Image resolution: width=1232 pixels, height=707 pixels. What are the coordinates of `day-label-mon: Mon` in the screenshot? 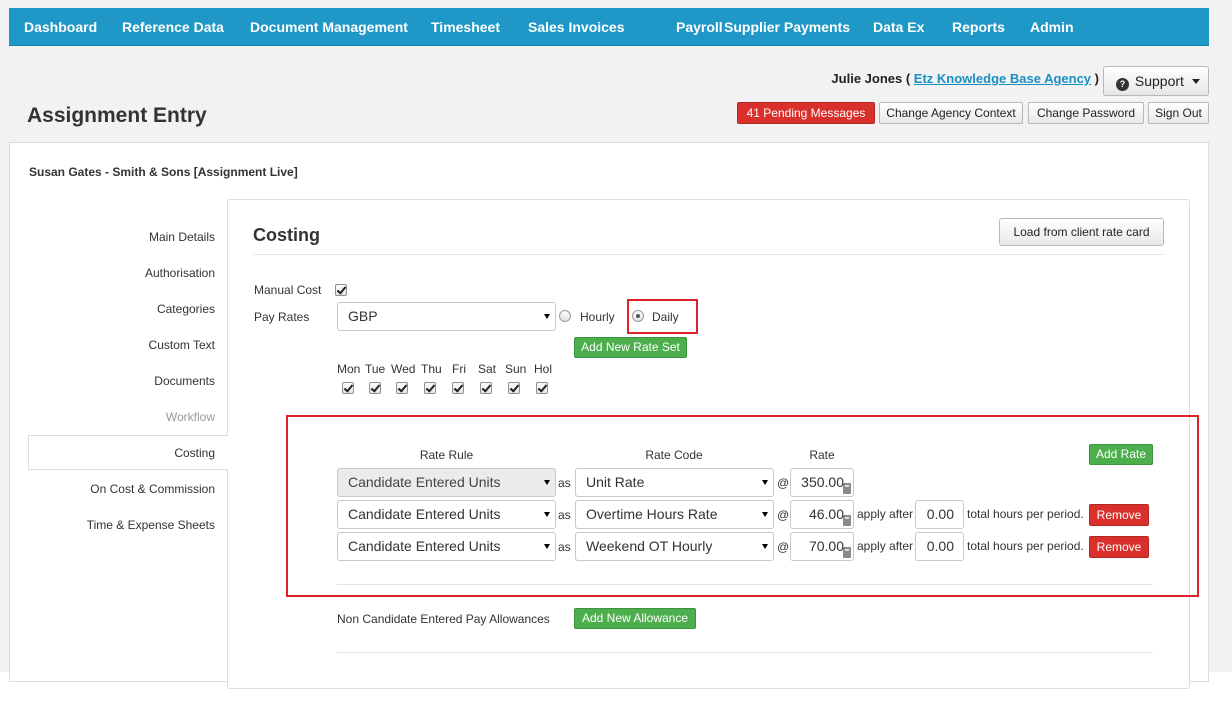 It's located at (349, 369).